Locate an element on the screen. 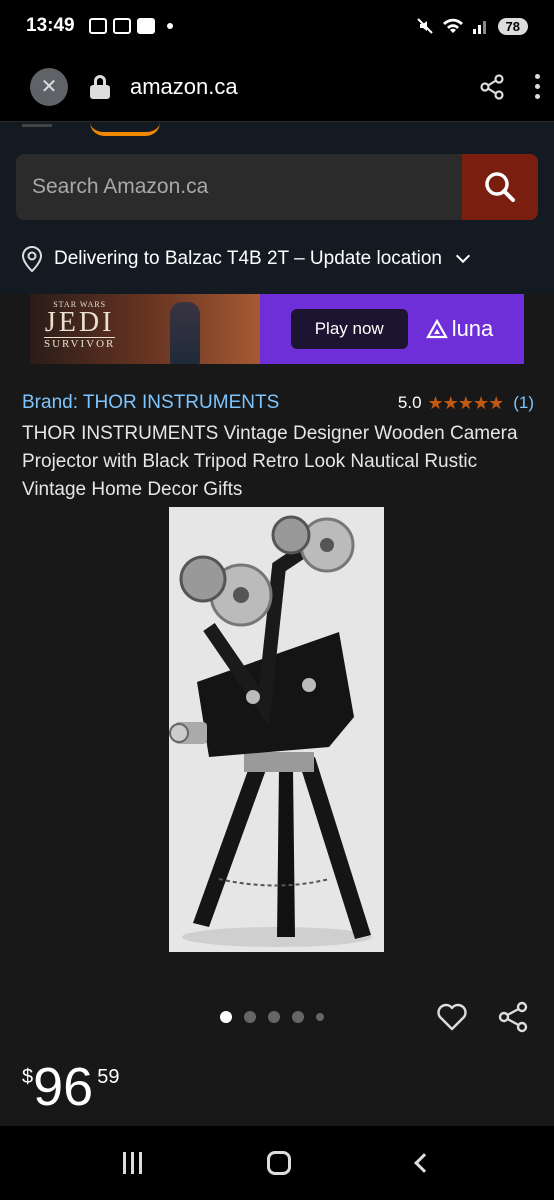 The width and height of the screenshot is (554, 1200). search-input is located at coordinates (239, 187).